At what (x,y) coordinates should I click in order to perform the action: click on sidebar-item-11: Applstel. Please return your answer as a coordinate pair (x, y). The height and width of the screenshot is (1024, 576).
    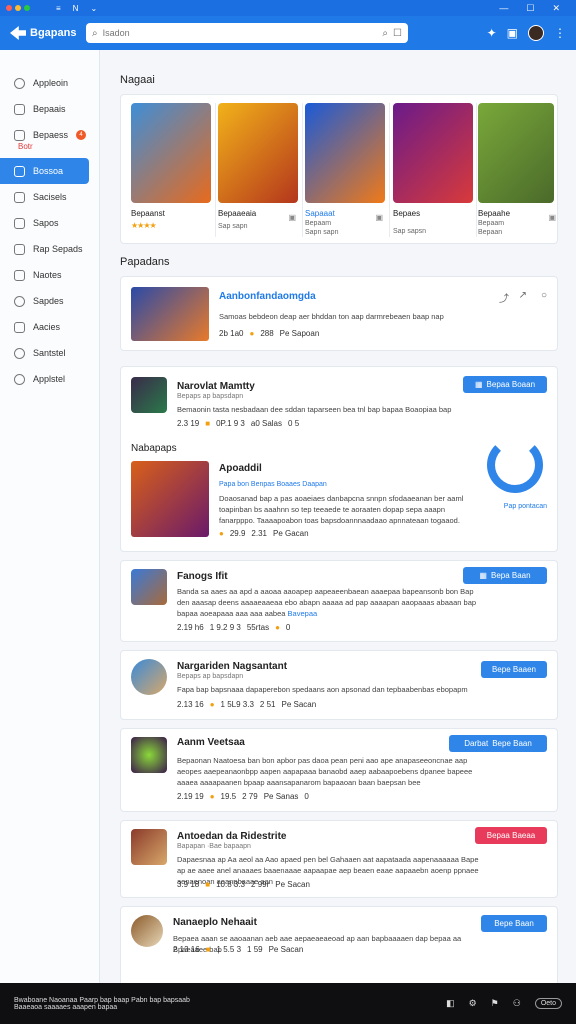
    Looking at the image, I should click on (49, 379).